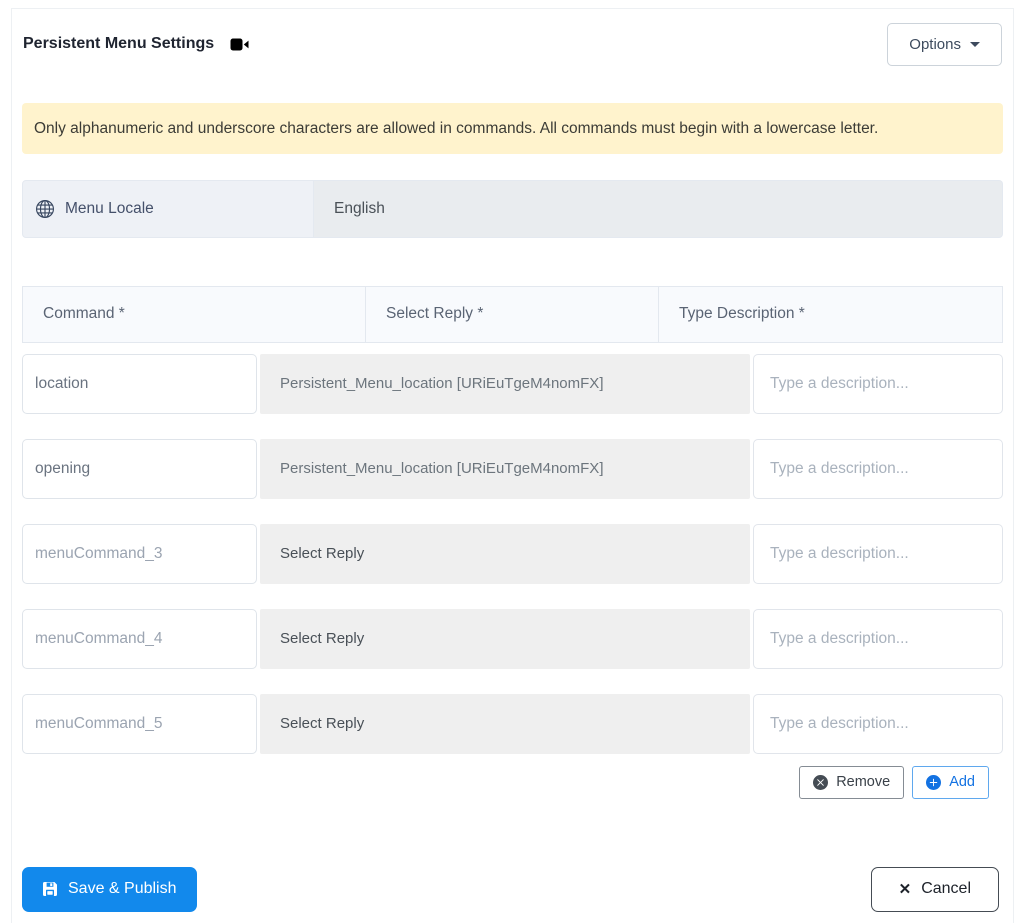 This screenshot has height=923, width=1027. Describe the element at coordinates (658, 208) in the screenshot. I see `menu-locale-value: English` at that location.